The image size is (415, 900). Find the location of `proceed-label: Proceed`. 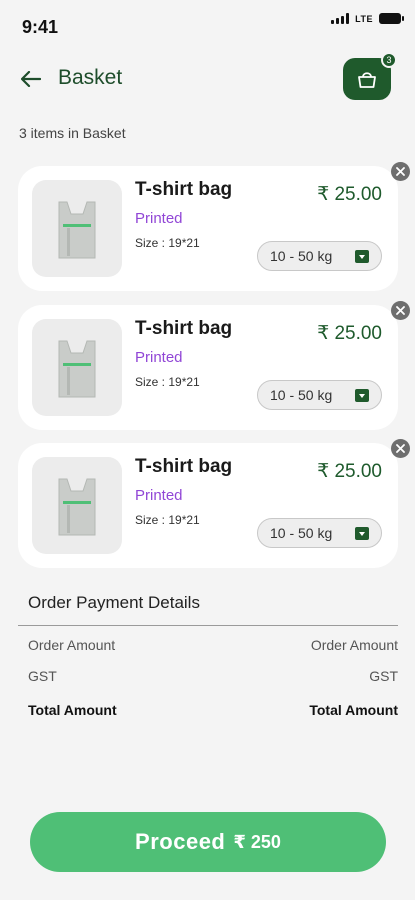

proceed-label: Proceed is located at coordinates (180, 841).